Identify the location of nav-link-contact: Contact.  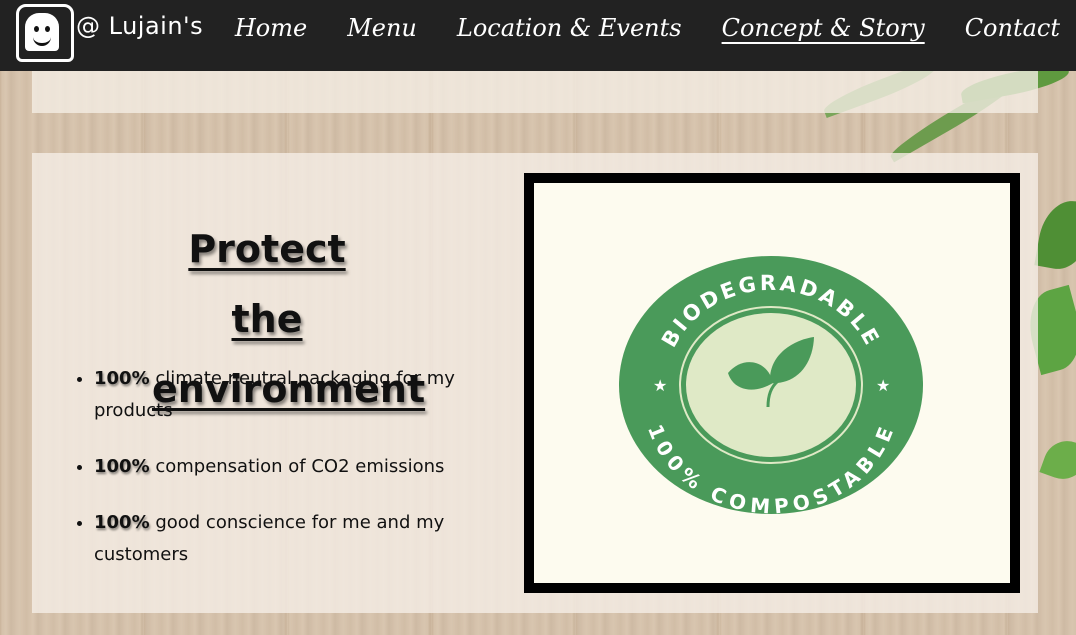
(1012, 28).